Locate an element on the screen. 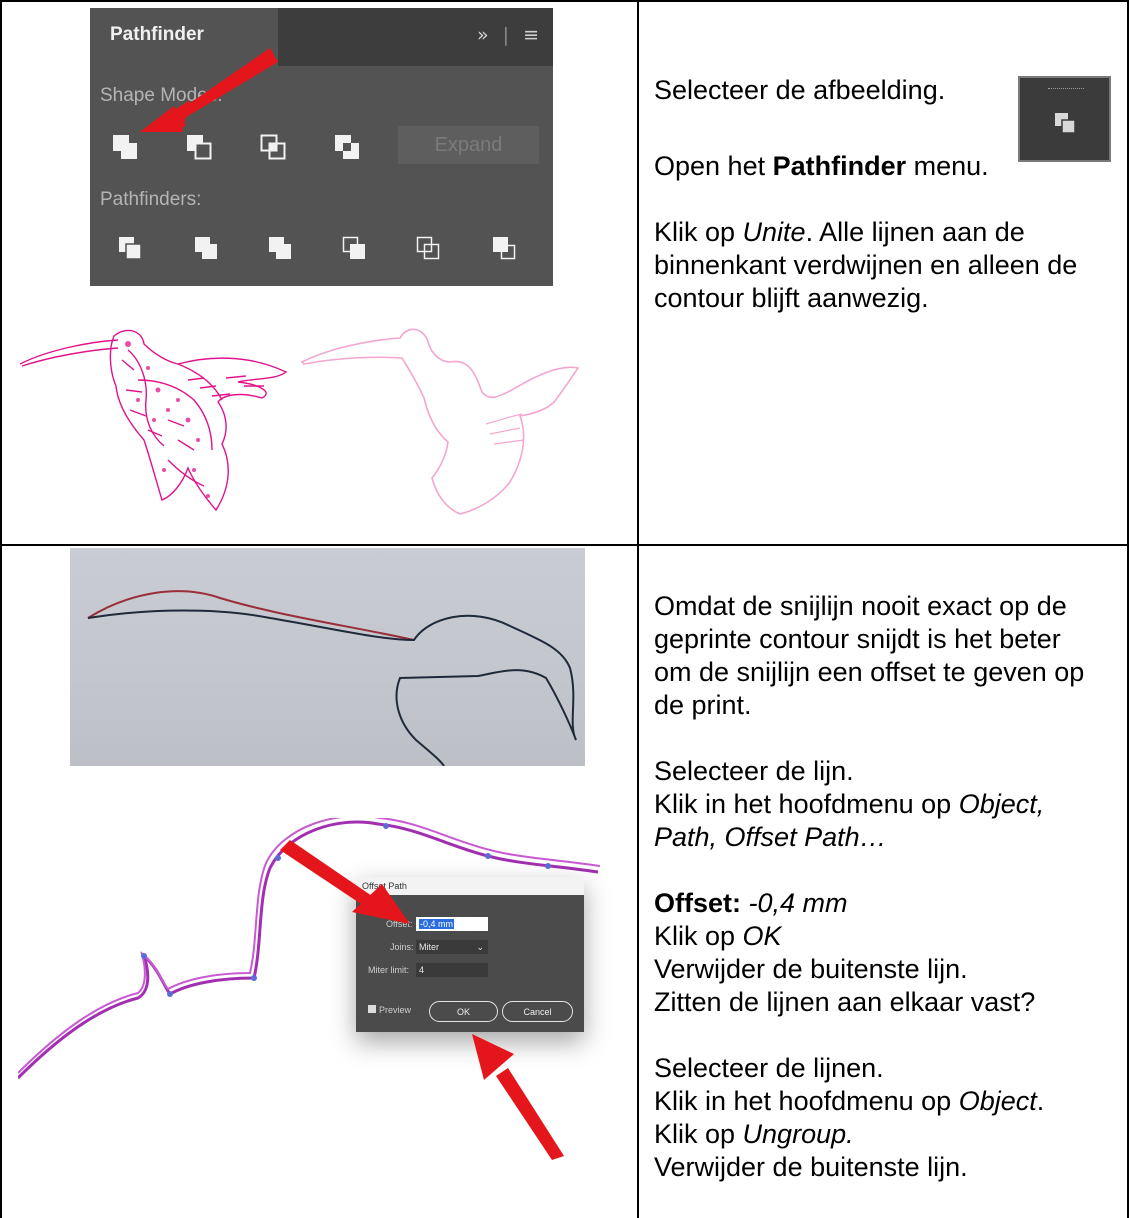 This screenshot has height=1218, width=1129. text-line: contour blijft aanwezig. is located at coordinates (791, 298).